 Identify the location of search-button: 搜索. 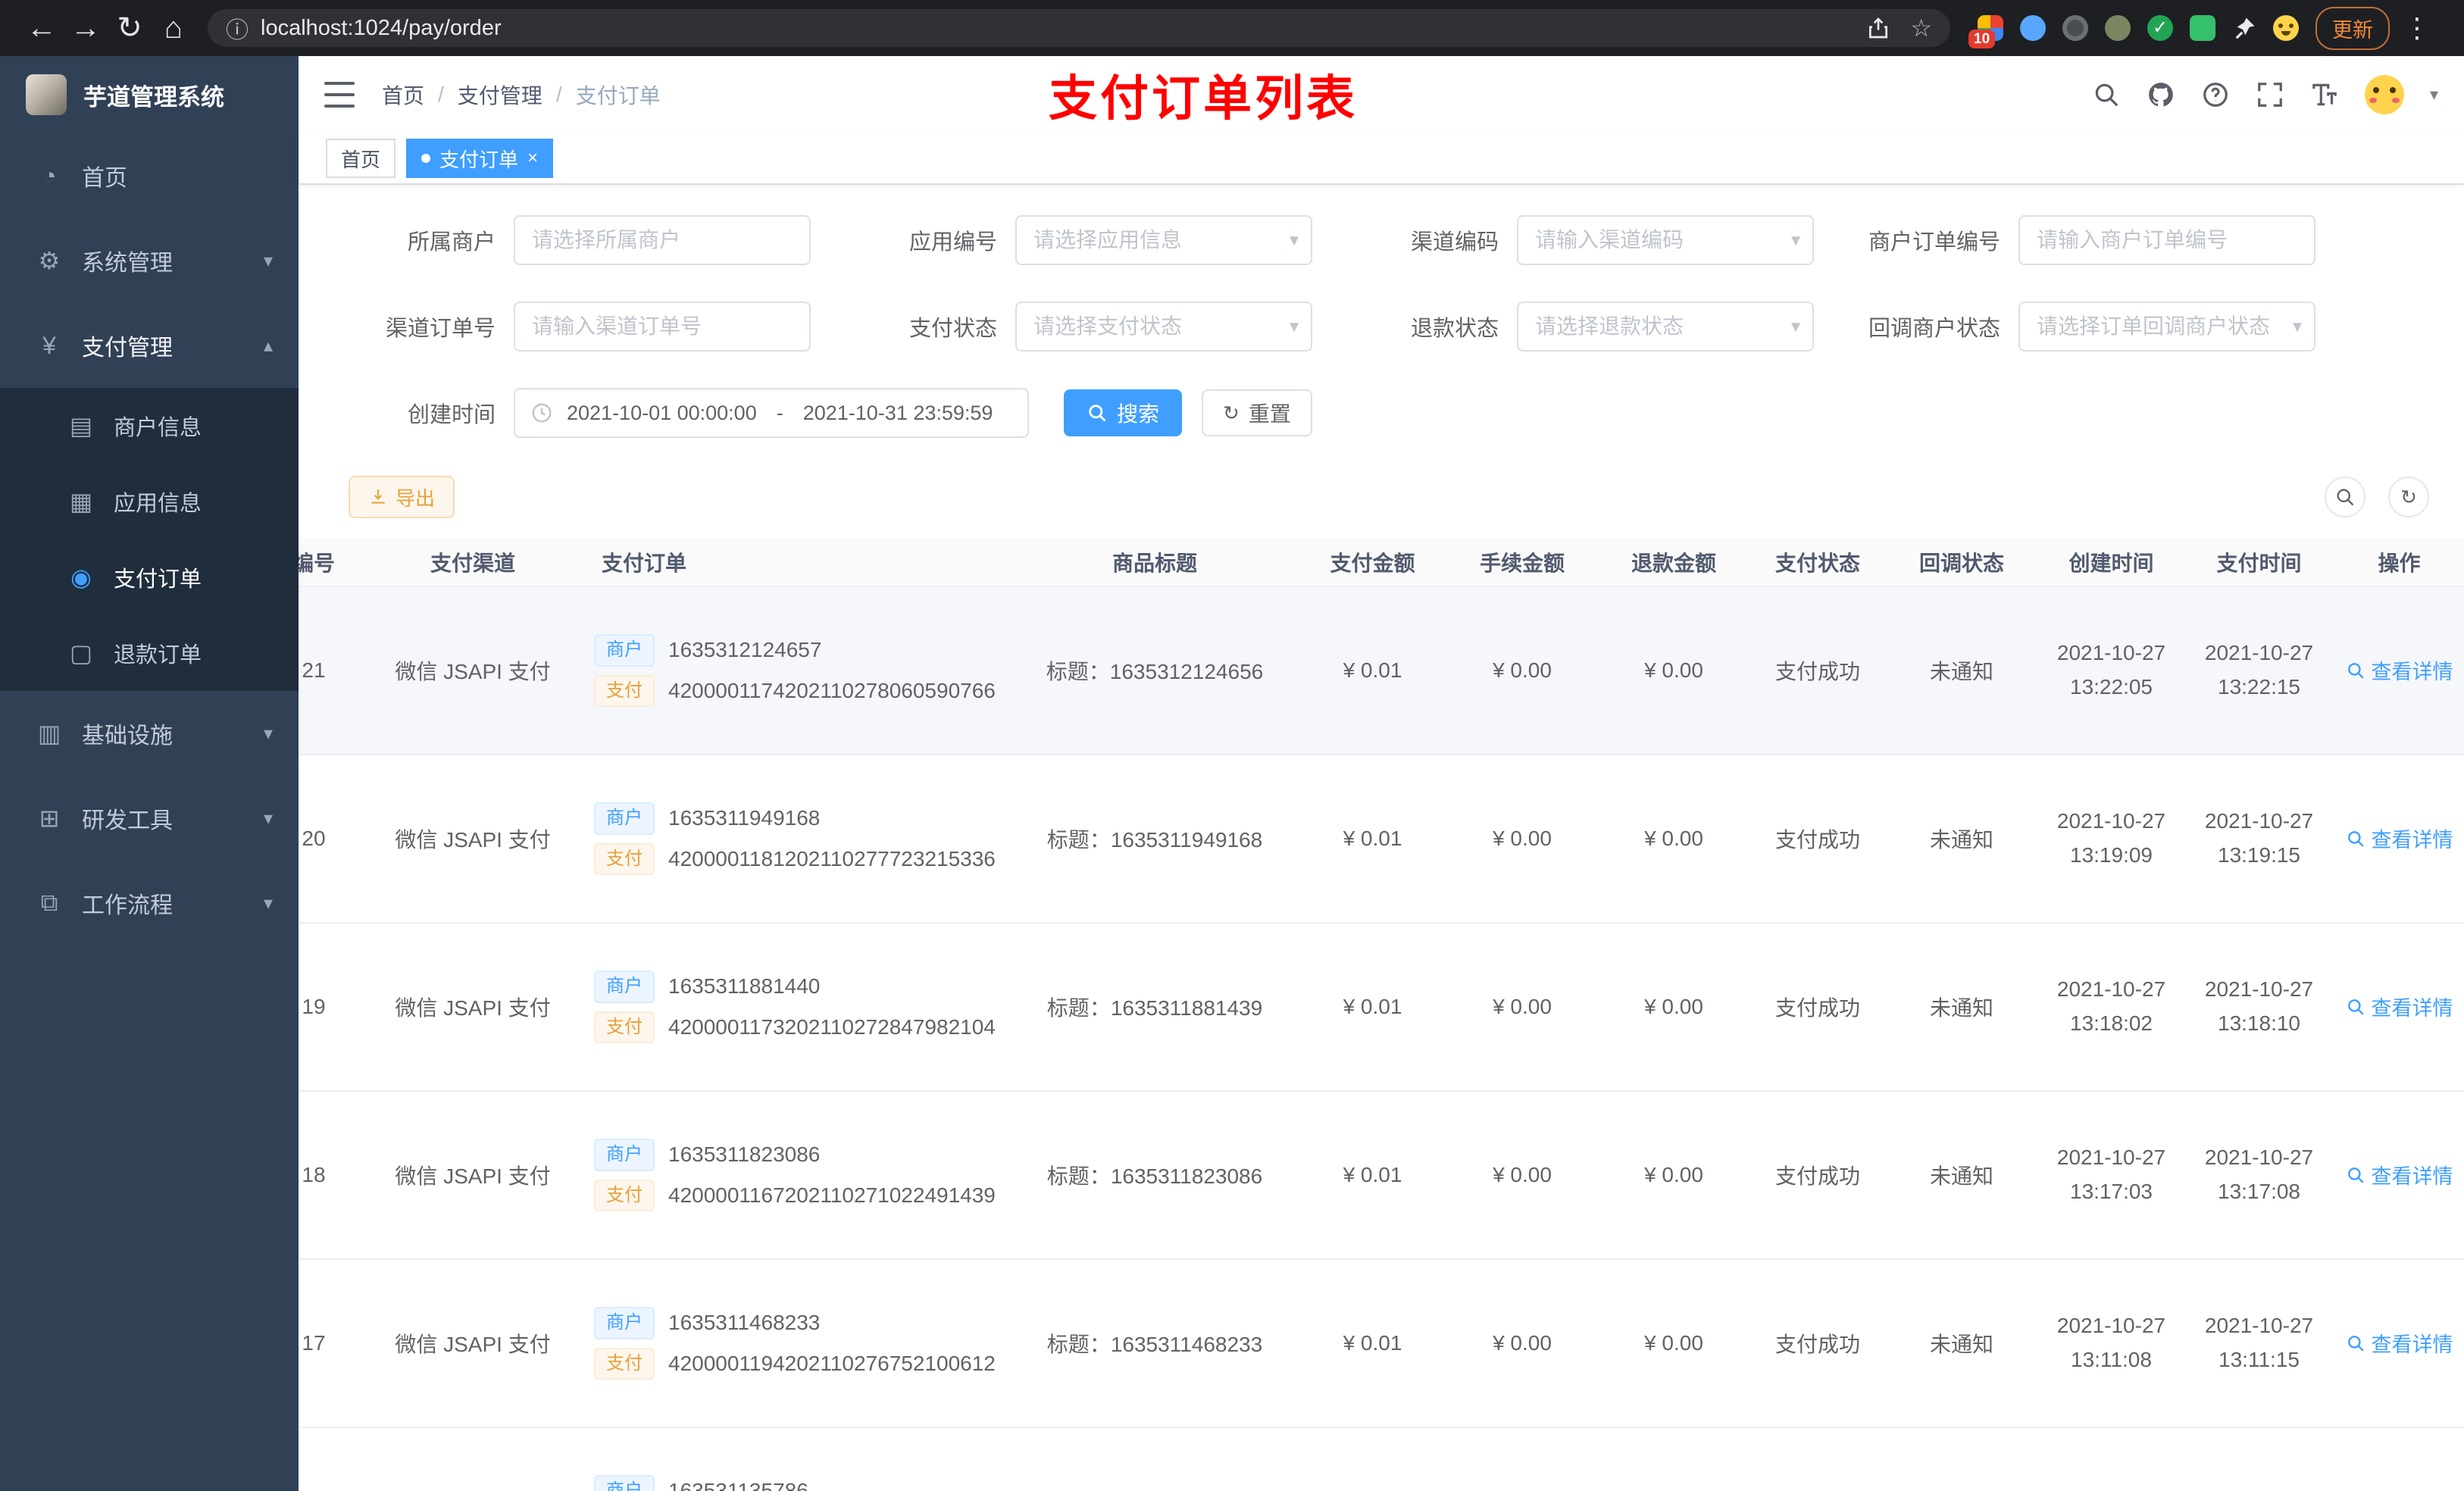
(1123, 412).